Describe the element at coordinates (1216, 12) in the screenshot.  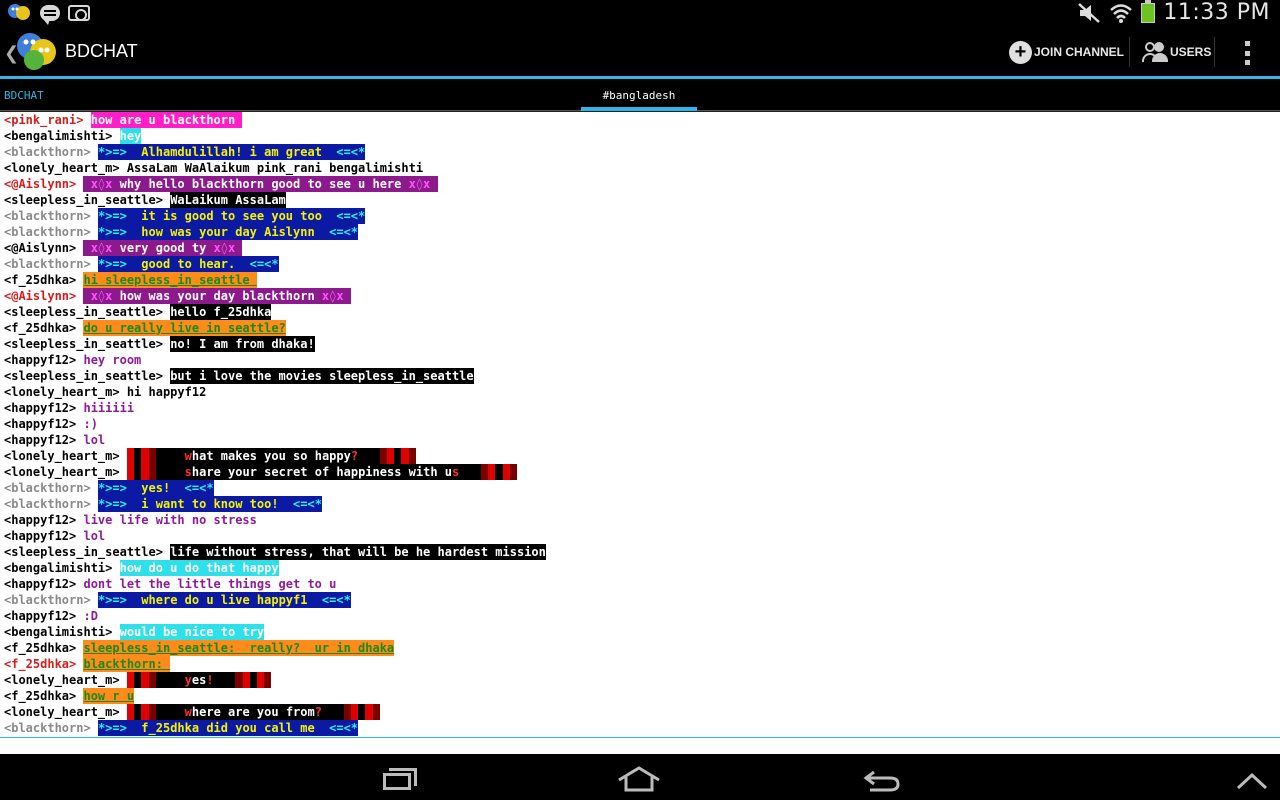
I see `clock: 11:33 PM` at that location.